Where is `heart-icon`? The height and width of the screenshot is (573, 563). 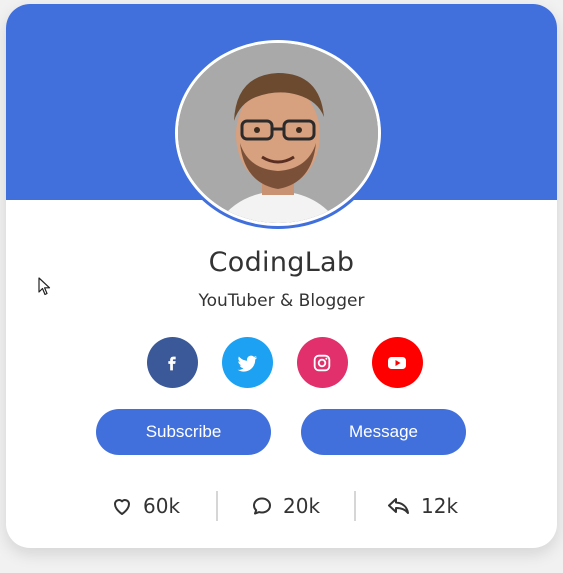 heart-icon is located at coordinates (122, 507).